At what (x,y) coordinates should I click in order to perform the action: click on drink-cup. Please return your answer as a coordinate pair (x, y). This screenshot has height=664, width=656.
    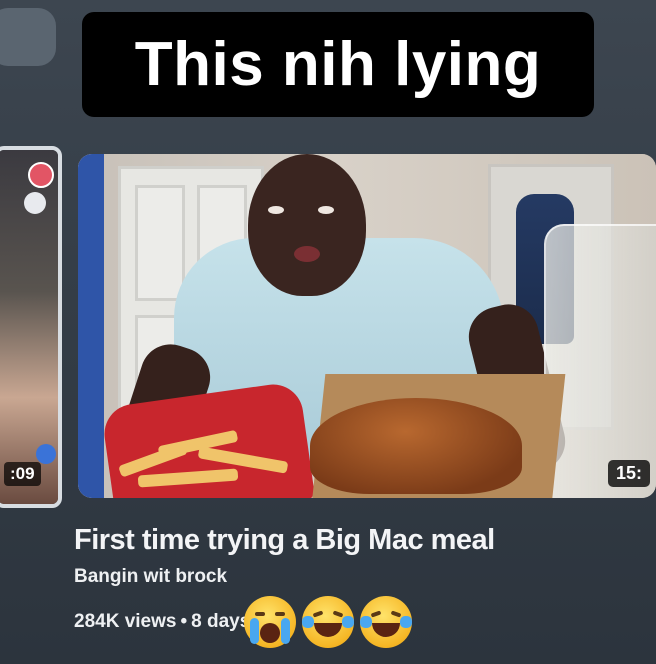
    Looking at the image, I should click on (600, 361).